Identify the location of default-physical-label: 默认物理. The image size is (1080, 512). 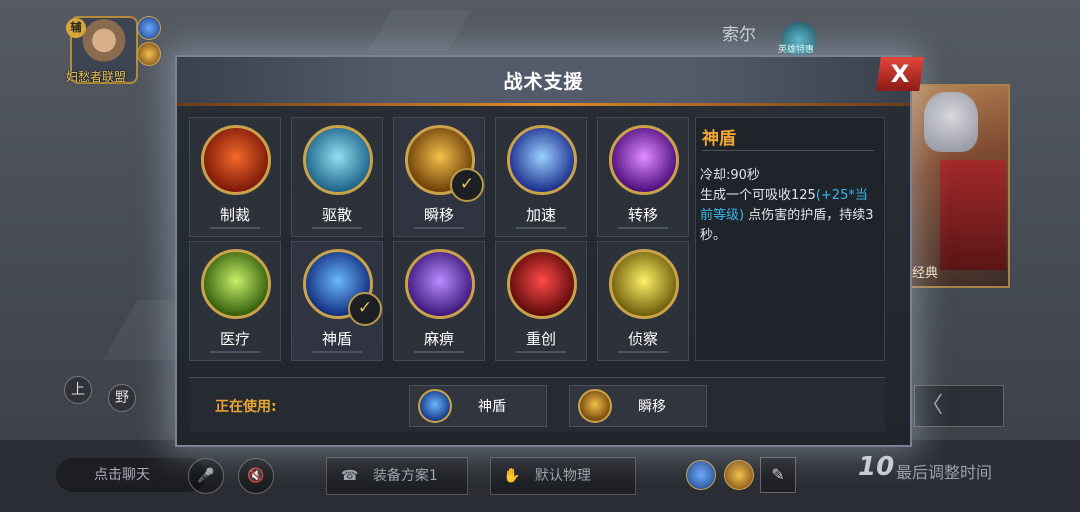
(562, 476).